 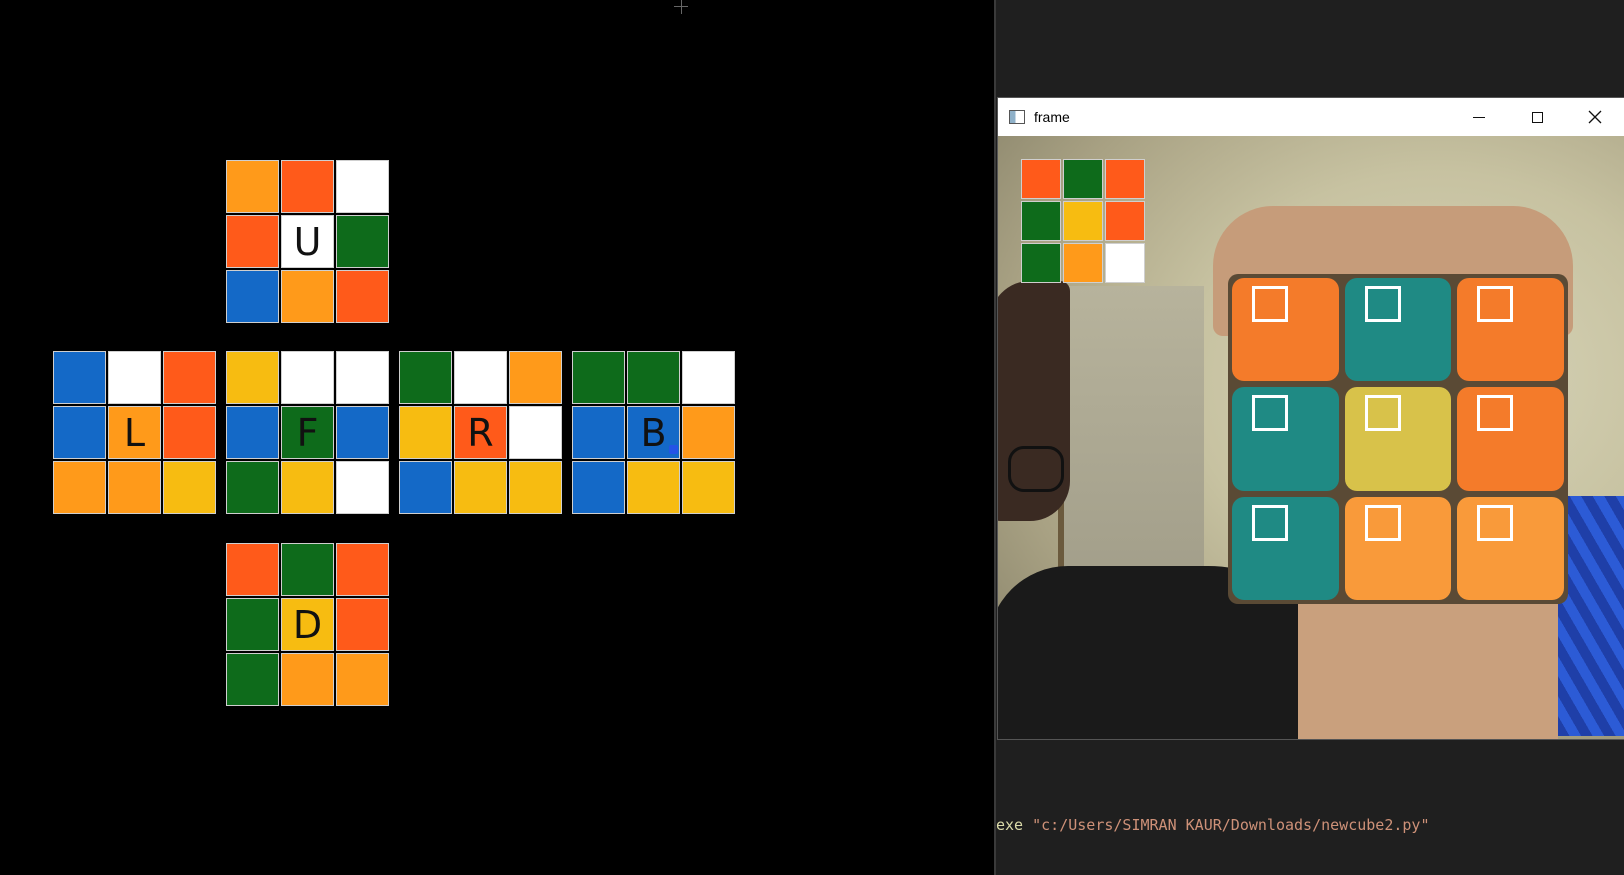 I want to click on face-letter: F, so click(x=307, y=432).